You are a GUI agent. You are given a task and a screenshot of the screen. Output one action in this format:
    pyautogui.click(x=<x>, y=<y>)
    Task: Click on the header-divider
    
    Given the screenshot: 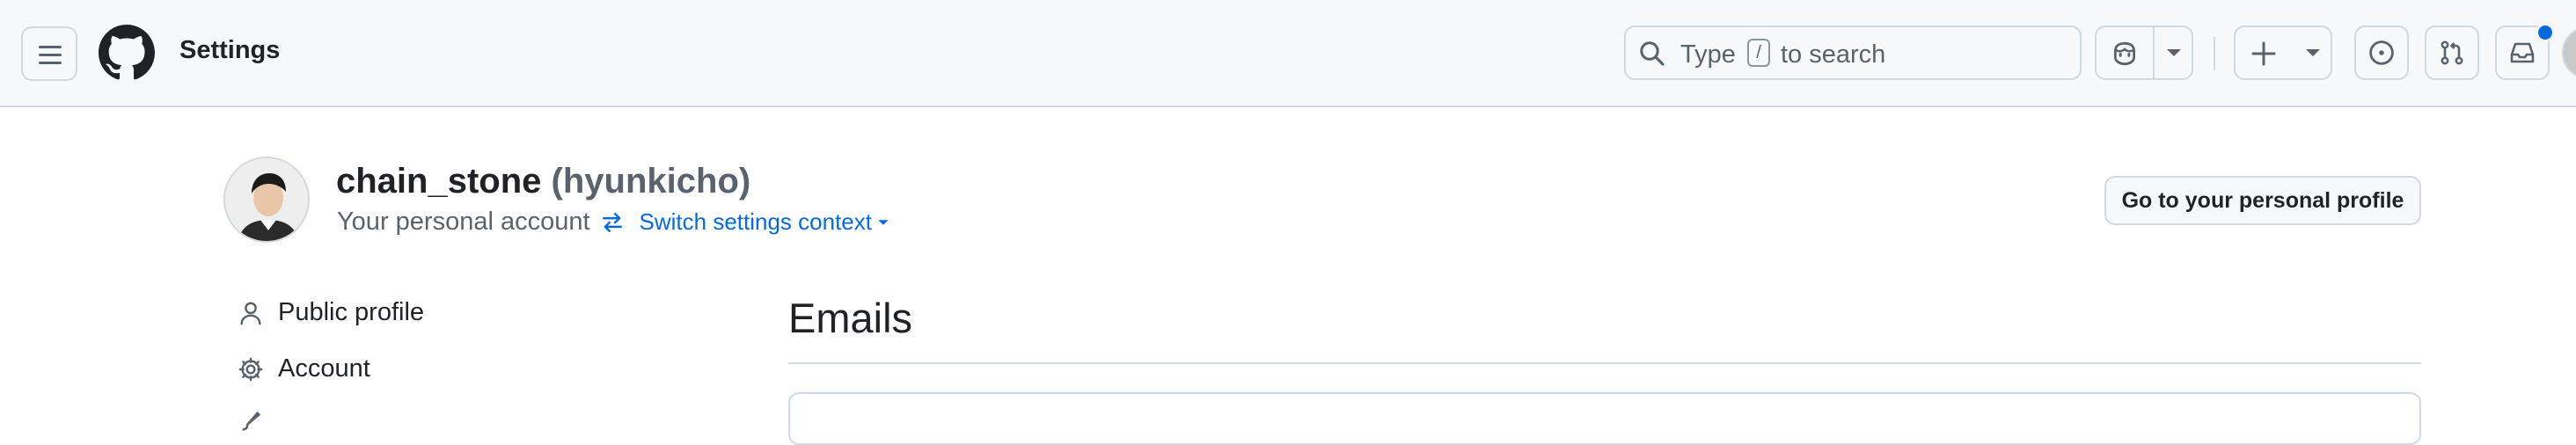 What is the action you would take?
    pyautogui.click(x=2214, y=54)
    